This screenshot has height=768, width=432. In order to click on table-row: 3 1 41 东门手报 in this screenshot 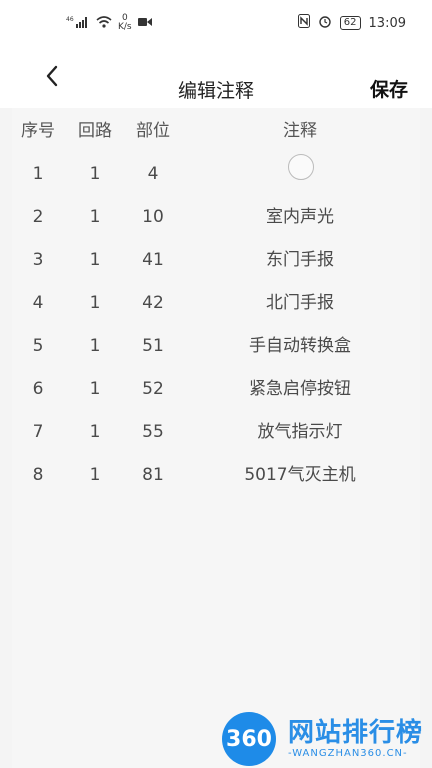, I will do `click(216, 260)`.